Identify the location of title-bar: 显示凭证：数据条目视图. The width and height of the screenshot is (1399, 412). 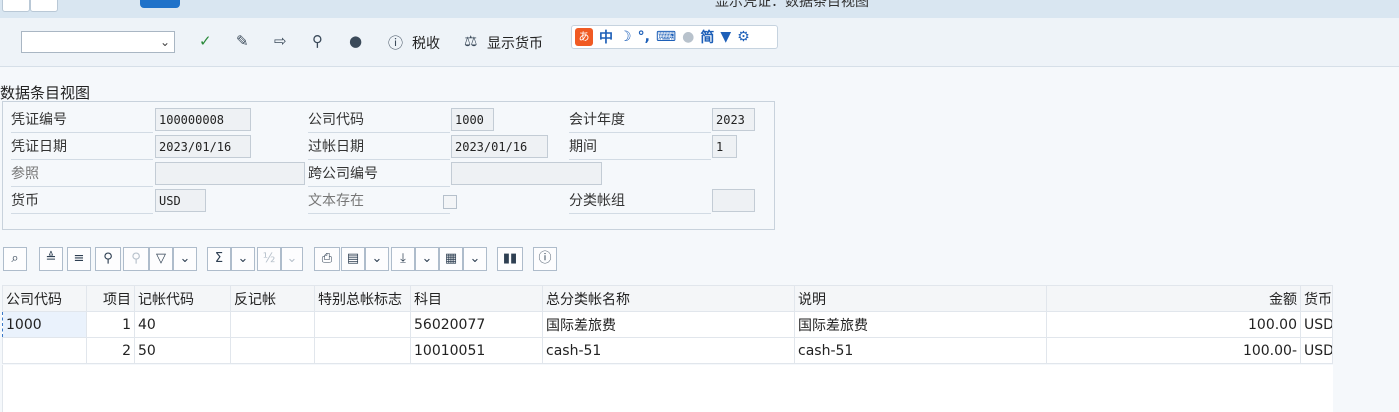
(699, 9).